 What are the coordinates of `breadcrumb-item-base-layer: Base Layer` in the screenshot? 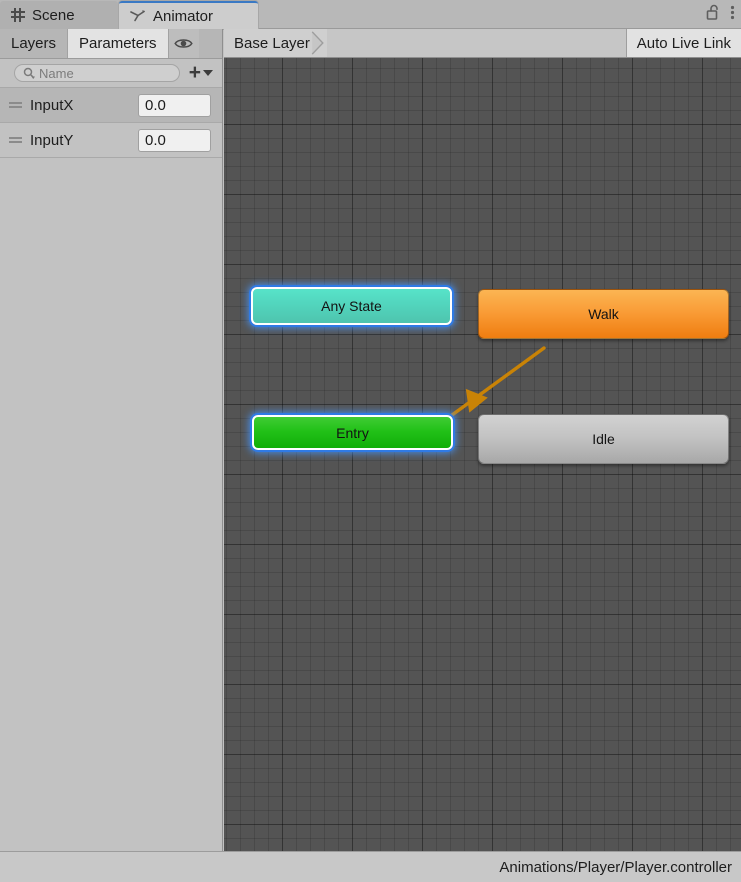 It's located at (275, 43).